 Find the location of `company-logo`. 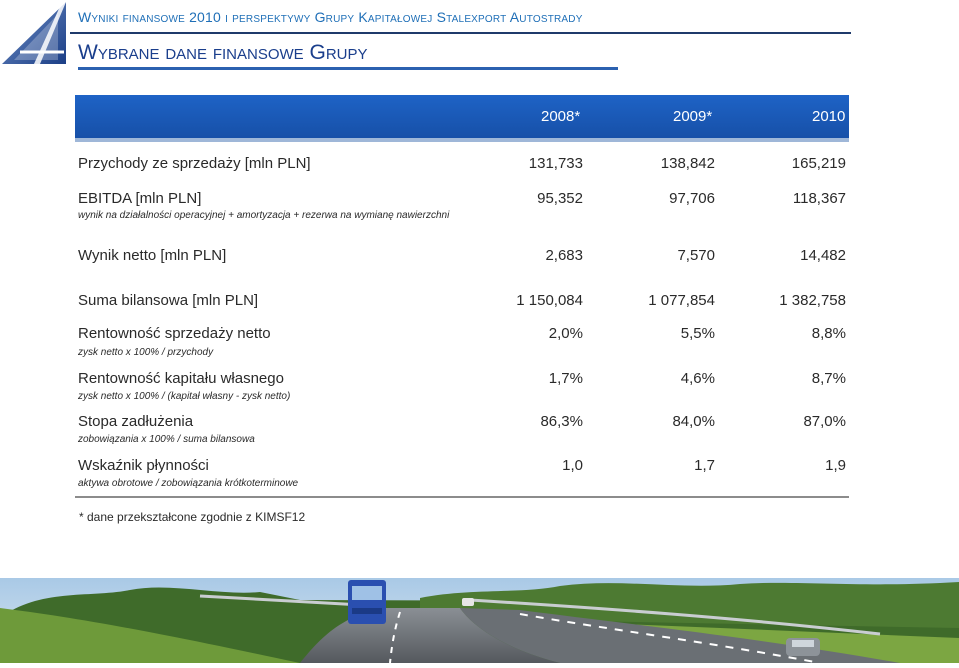

company-logo is located at coordinates (35, 33).